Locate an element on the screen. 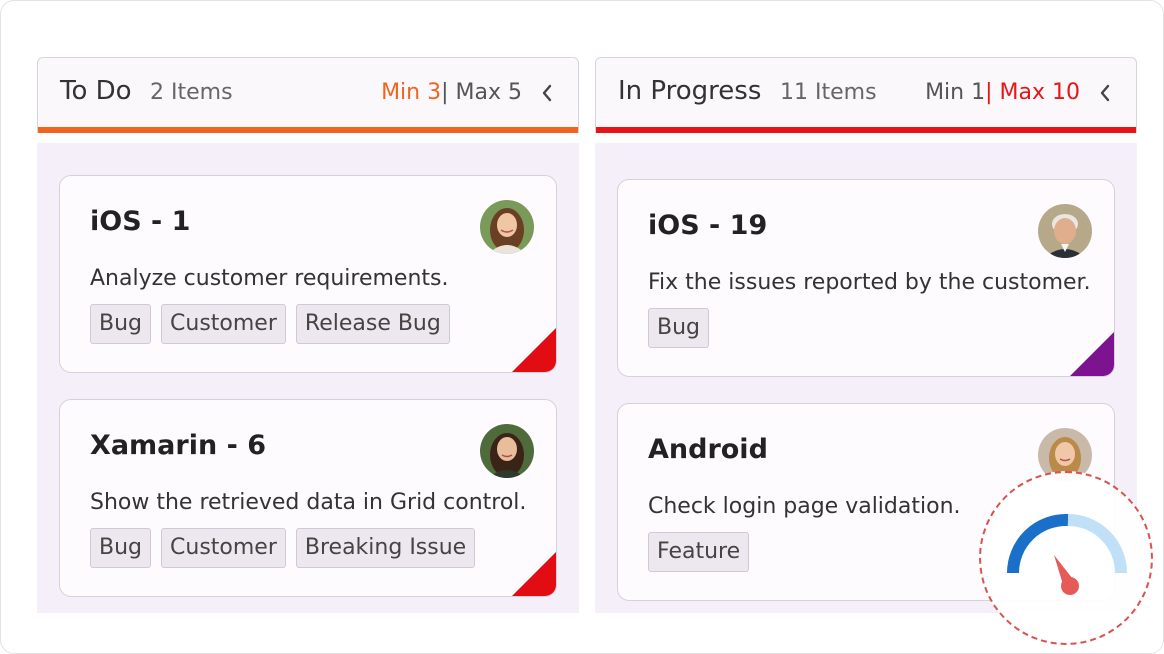 This screenshot has width=1164, height=654. card-description: Check login page validation. is located at coordinates (804, 506).